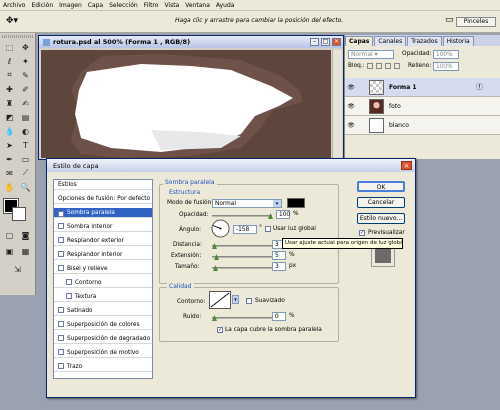 This screenshot has height=410, width=500. What do you see at coordinates (25, 103) in the screenshot?
I see `history-brush-icon: ✍` at bounding box center [25, 103].